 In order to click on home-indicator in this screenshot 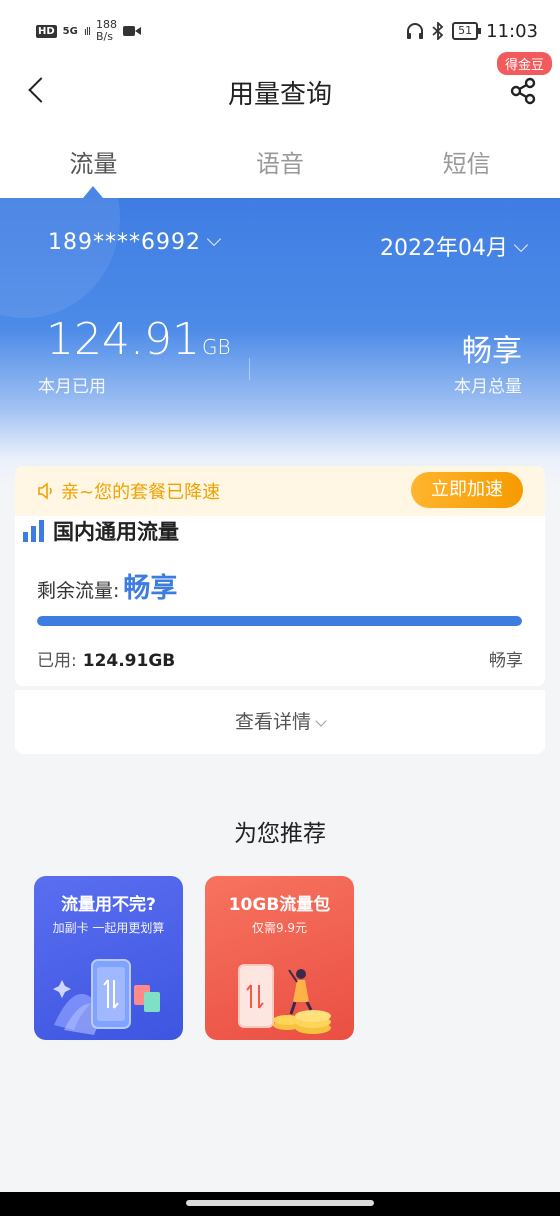, I will do `click(280, 1203)`.